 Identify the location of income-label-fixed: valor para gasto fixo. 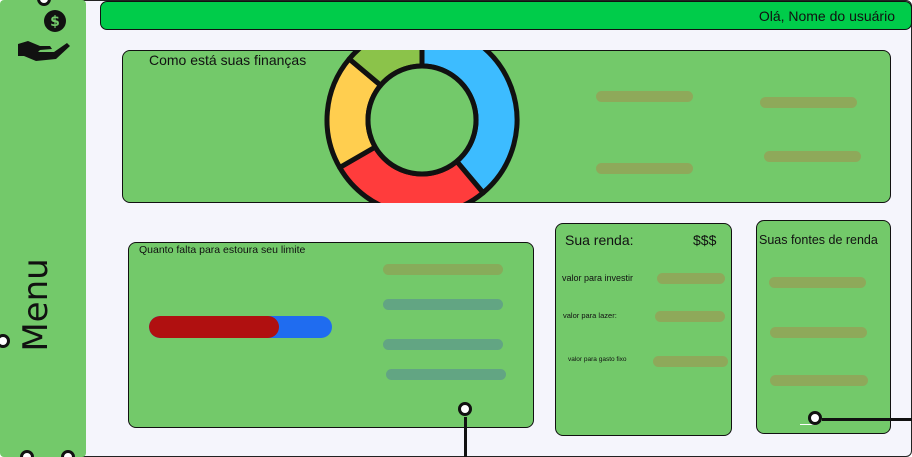
(597, 359).